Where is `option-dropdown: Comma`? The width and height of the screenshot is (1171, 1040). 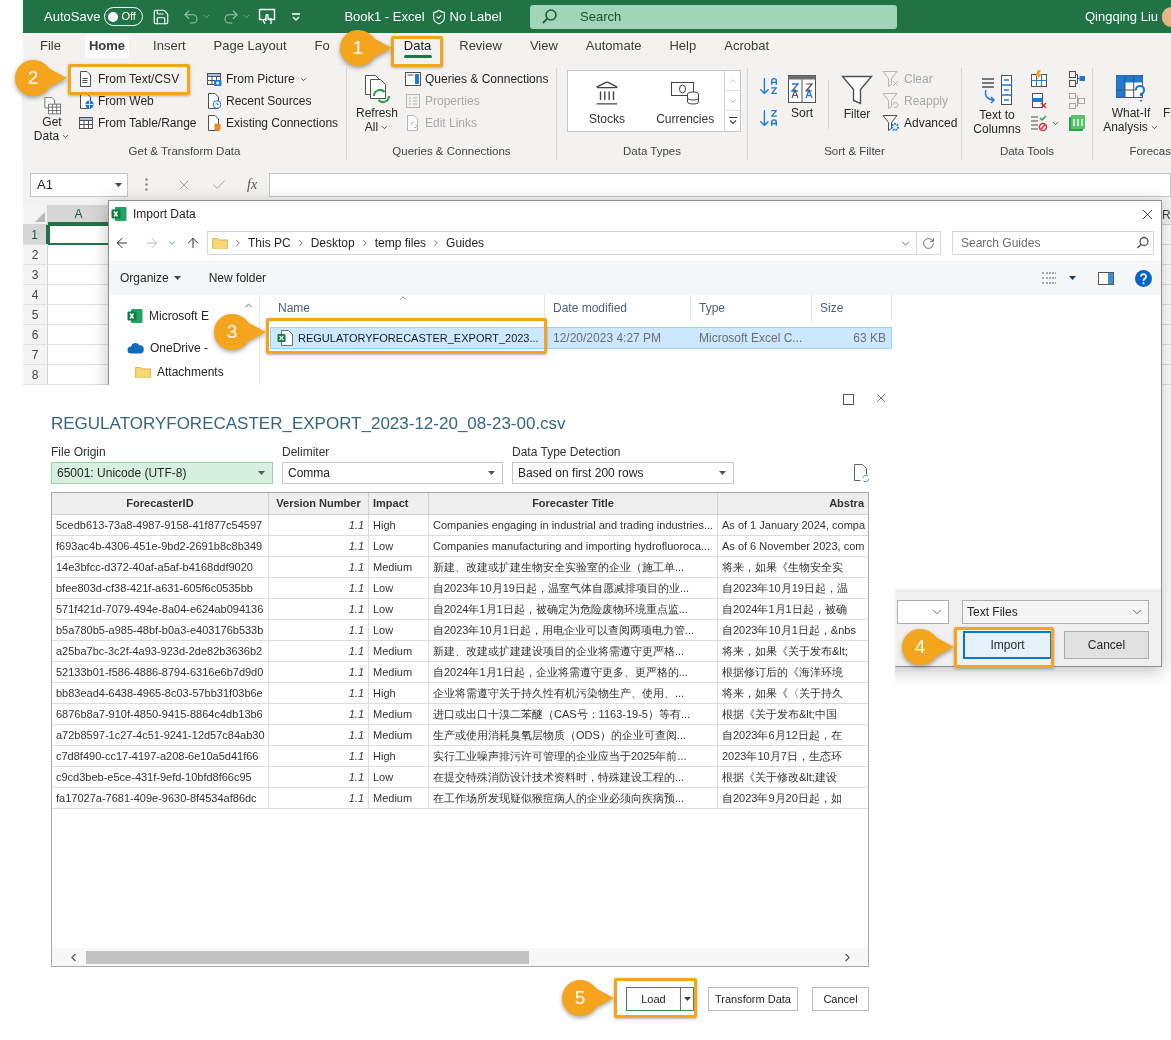
option-dropdown: Comma is located at coordinates (392, 473).